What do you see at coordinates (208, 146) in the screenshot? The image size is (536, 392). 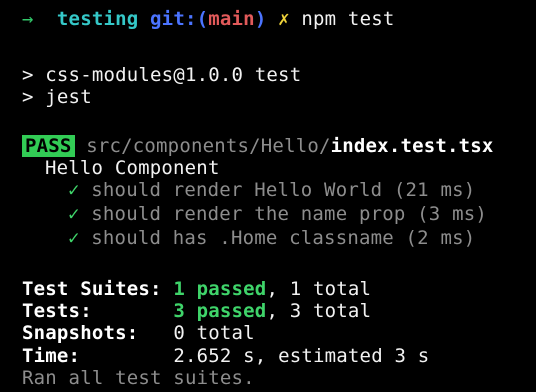 I see `test-file-dir: src/components/Hello/` at bounding box center [208, 146].